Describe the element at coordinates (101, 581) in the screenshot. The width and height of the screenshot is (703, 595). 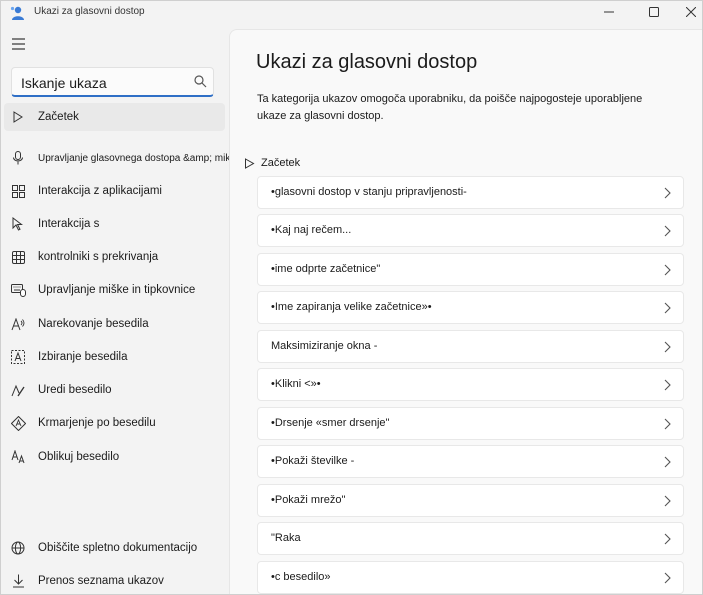
I see `sidebar-item-label: Prenos seznama ukazov` at that location.